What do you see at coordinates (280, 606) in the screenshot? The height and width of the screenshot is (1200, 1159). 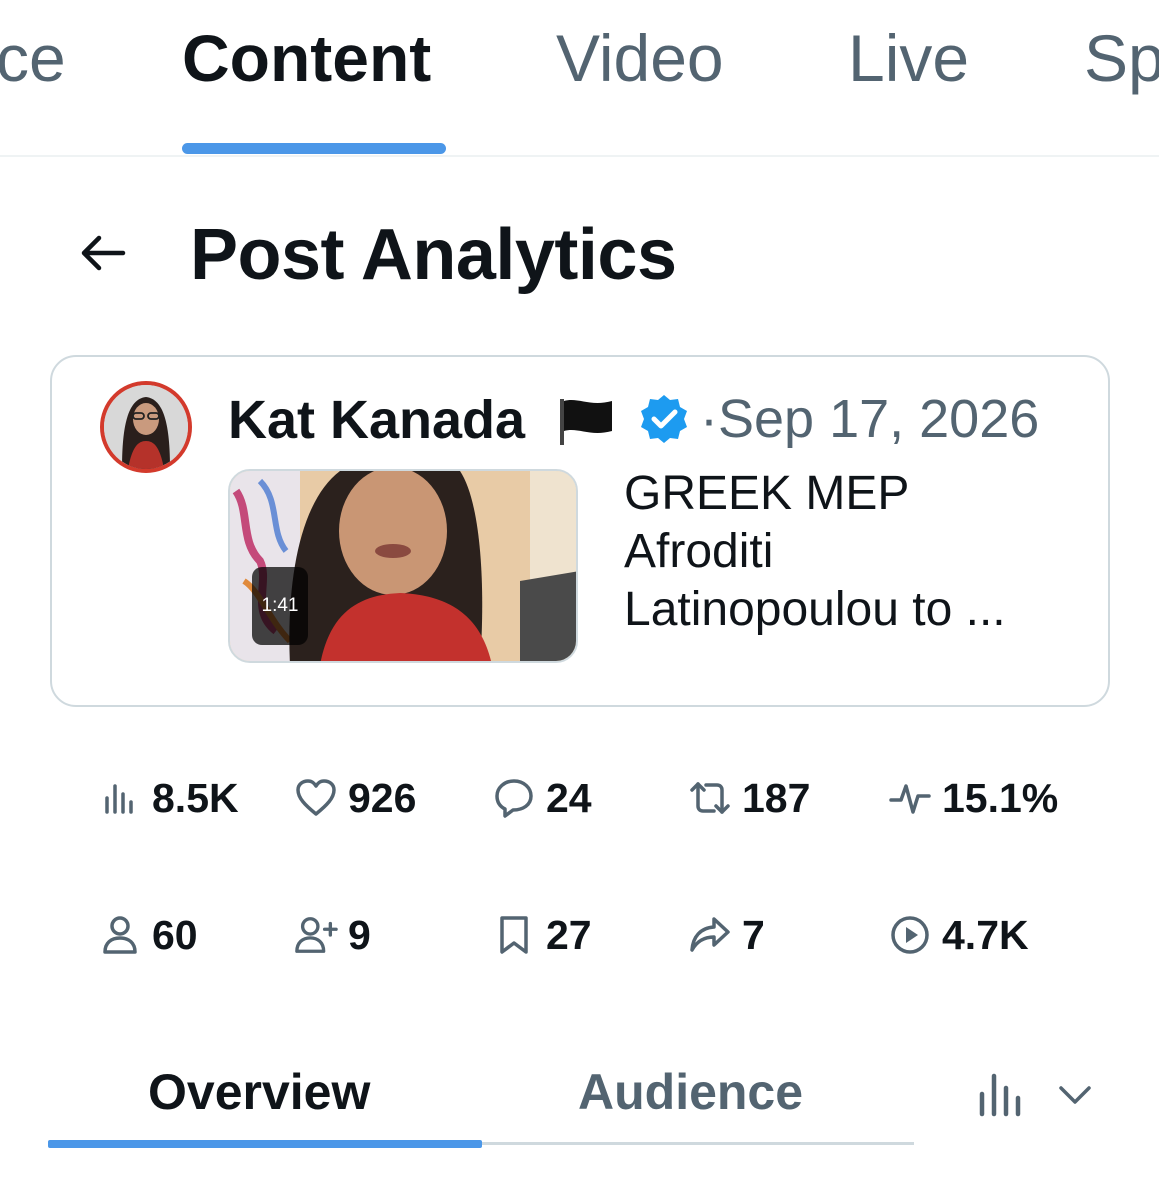 I see `video-duration-badge: 1:41` at bounding box center [280, 606].